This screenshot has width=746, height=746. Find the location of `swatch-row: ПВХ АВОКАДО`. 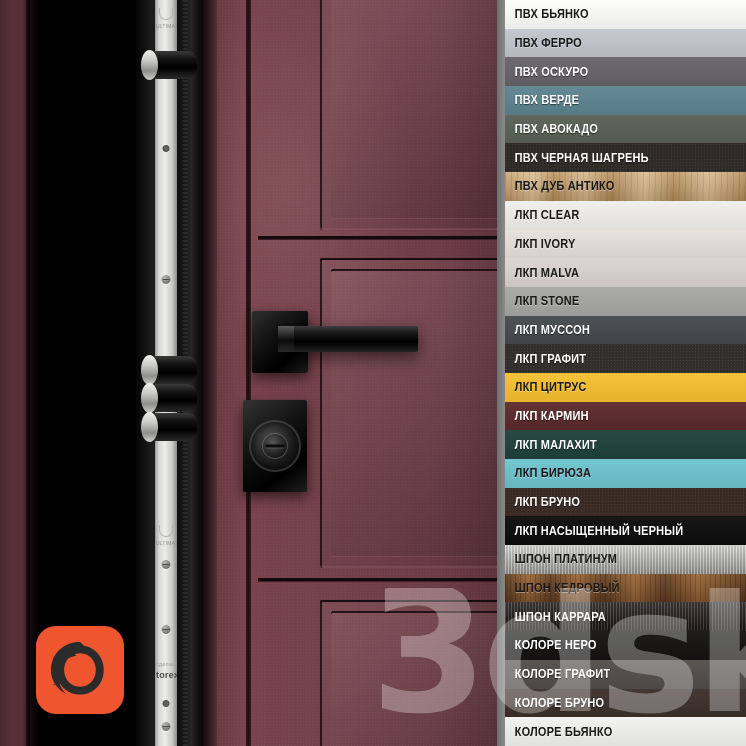

swatch-row: ПВХ АВОКАДО is located at coordinates (625, 129).